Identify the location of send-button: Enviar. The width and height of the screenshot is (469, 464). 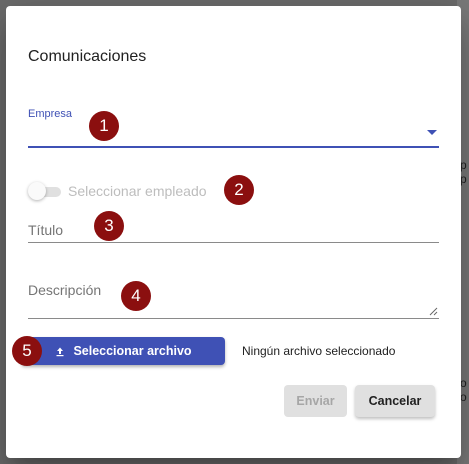
(315, 401).